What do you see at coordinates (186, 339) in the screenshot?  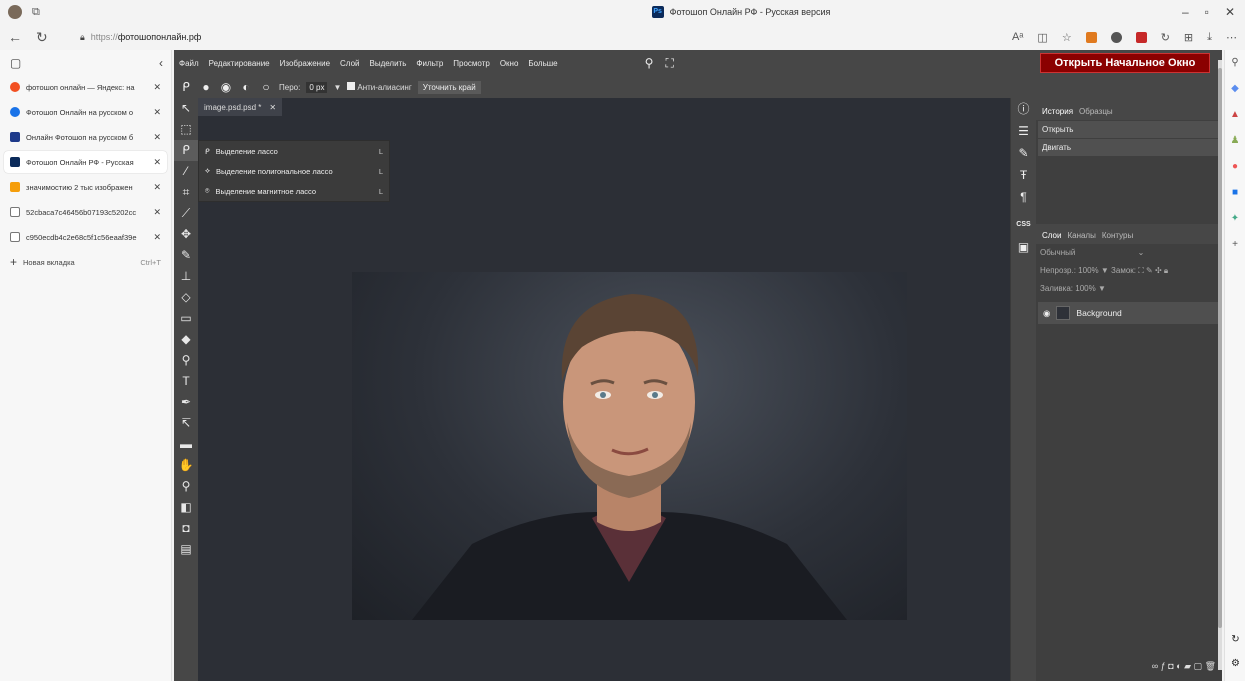 I see `blur-tool-icon: ◆` at bounding box center [186, 339].